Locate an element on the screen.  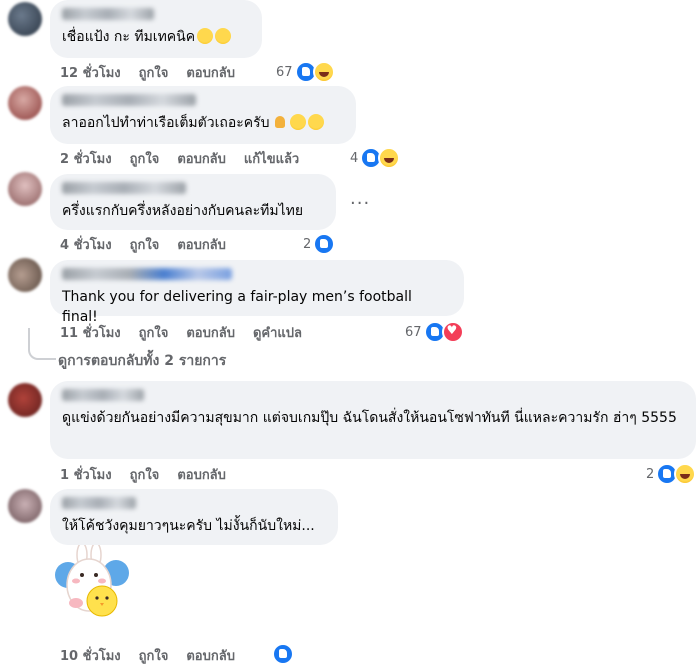
comment-actions: 10 ชั่วโมง ถูกใจ ตอบกลับ is located at coordinates (156, 655).